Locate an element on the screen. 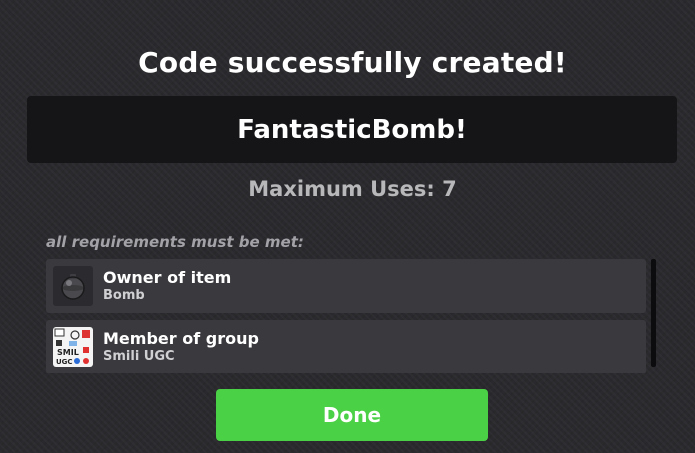 Image resolution: width=695 pixels, height=453 pixels. requirement-item: SMIL UGC Member of group Smili UGC is located at coordinates (346, 346).